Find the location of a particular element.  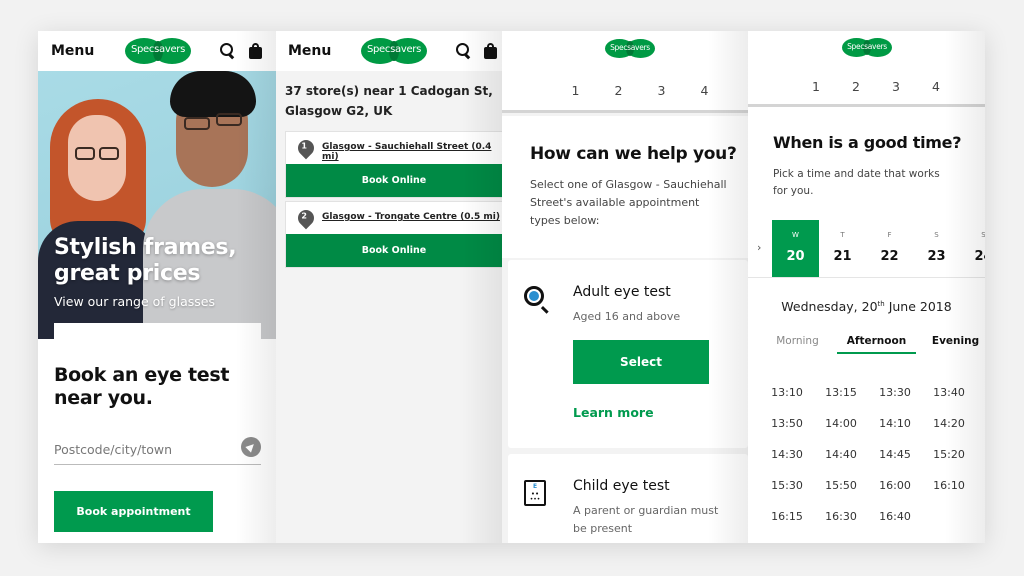

time-slot: 14:20 is located at coordinates (949, 425).